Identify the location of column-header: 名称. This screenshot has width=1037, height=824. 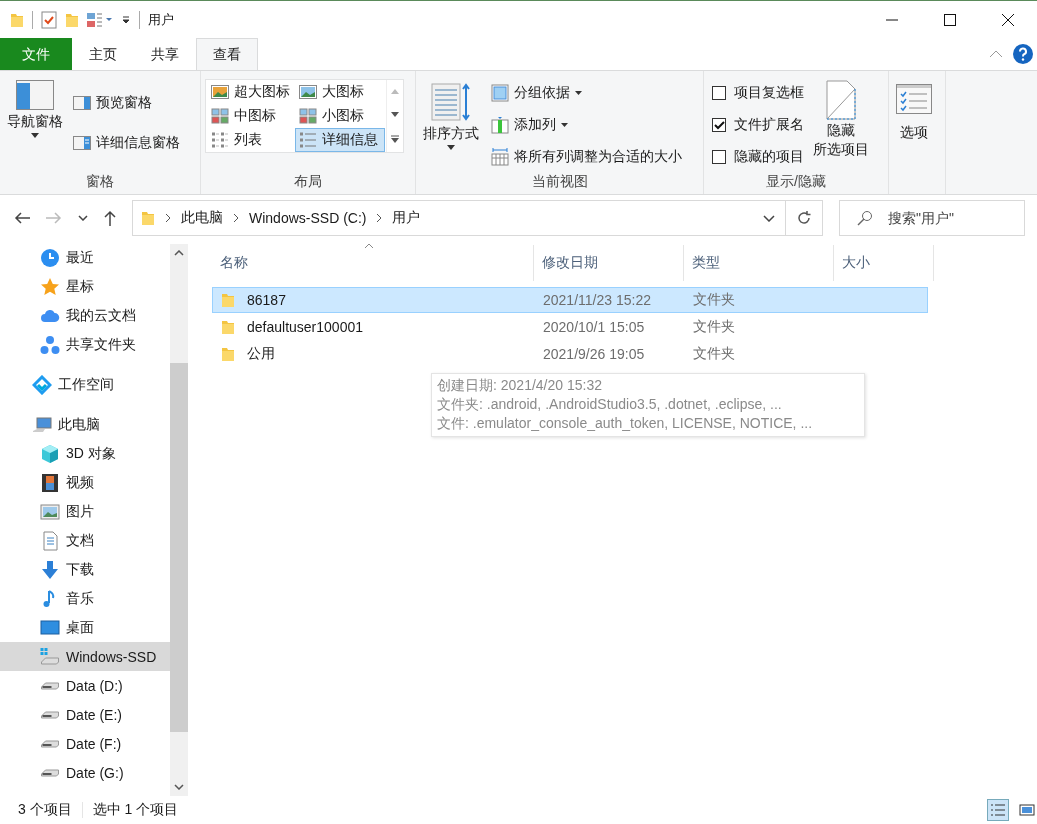
(373, 263).